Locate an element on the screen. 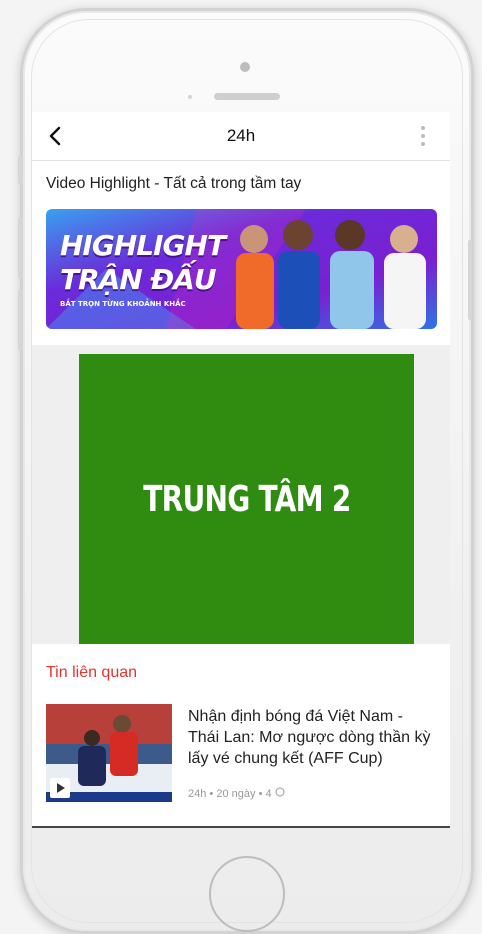 The image size is (482, 934). section-heading: Video Highlight - Tất cả trong tầm tay is located at coordinates (174, 183).